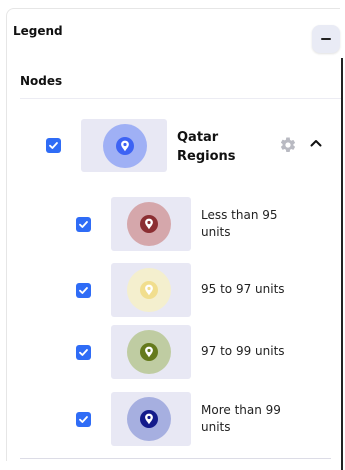 The height and width of the screenshot is (470, 345). What do you see at coordinates (239, 223) in the screenshot?
I see `item-label: Less than 95 units` at bounding box center [239, 223].